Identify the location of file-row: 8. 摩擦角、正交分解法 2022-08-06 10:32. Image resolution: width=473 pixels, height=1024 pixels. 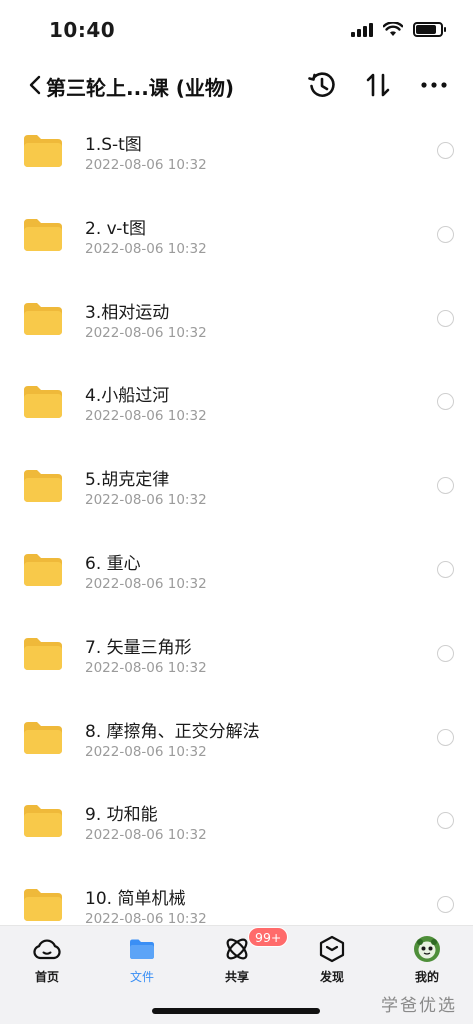
(236, 739).